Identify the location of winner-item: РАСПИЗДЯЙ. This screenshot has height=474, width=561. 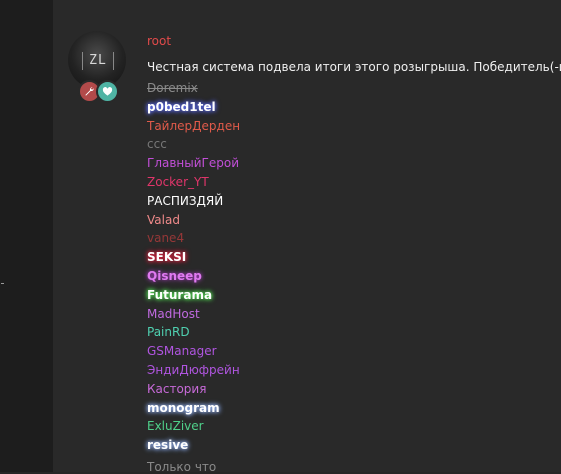
(193, 201).